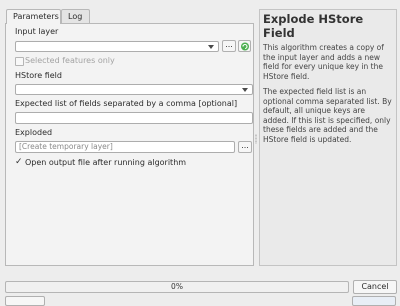  What do you see at coordinates (313, 26) in the screenshot?
I see `help-title: Explode HStore Field` at bounding box center [313, 26].